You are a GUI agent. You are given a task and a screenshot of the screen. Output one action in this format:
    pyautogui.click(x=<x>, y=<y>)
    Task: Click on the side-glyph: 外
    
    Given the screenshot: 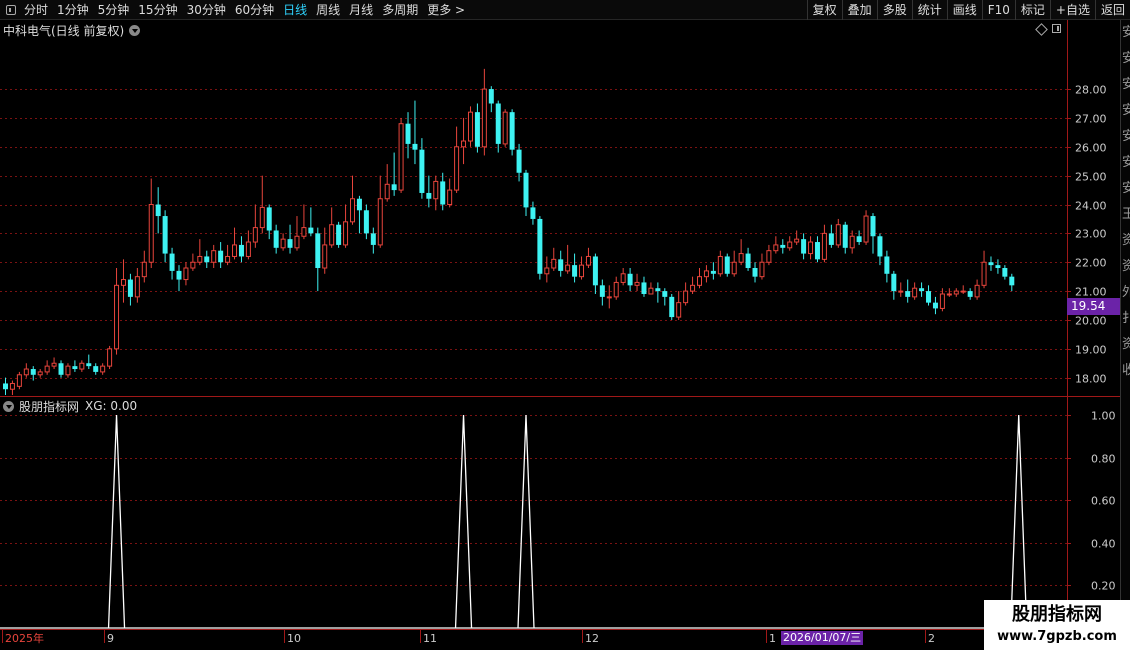 What is the action you would take?
    pyautogui.click(x=1126, y=293)
    